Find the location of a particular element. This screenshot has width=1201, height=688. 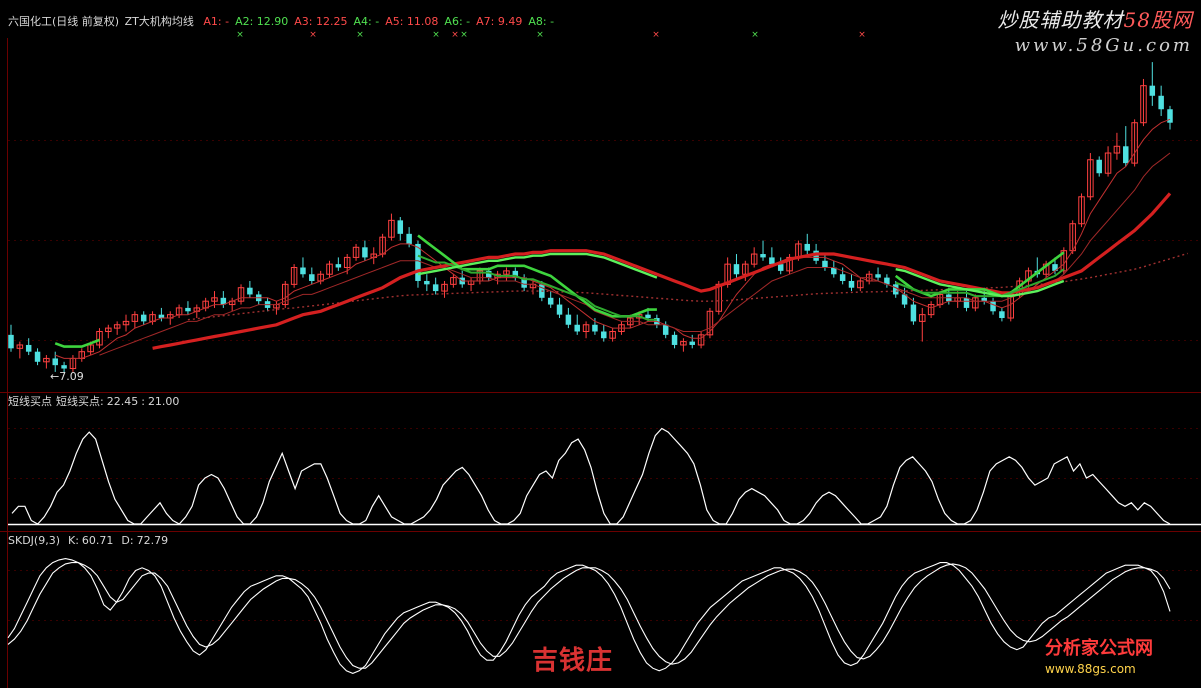

indicator-field-6: A6: - is located at coordinates (457, 21).